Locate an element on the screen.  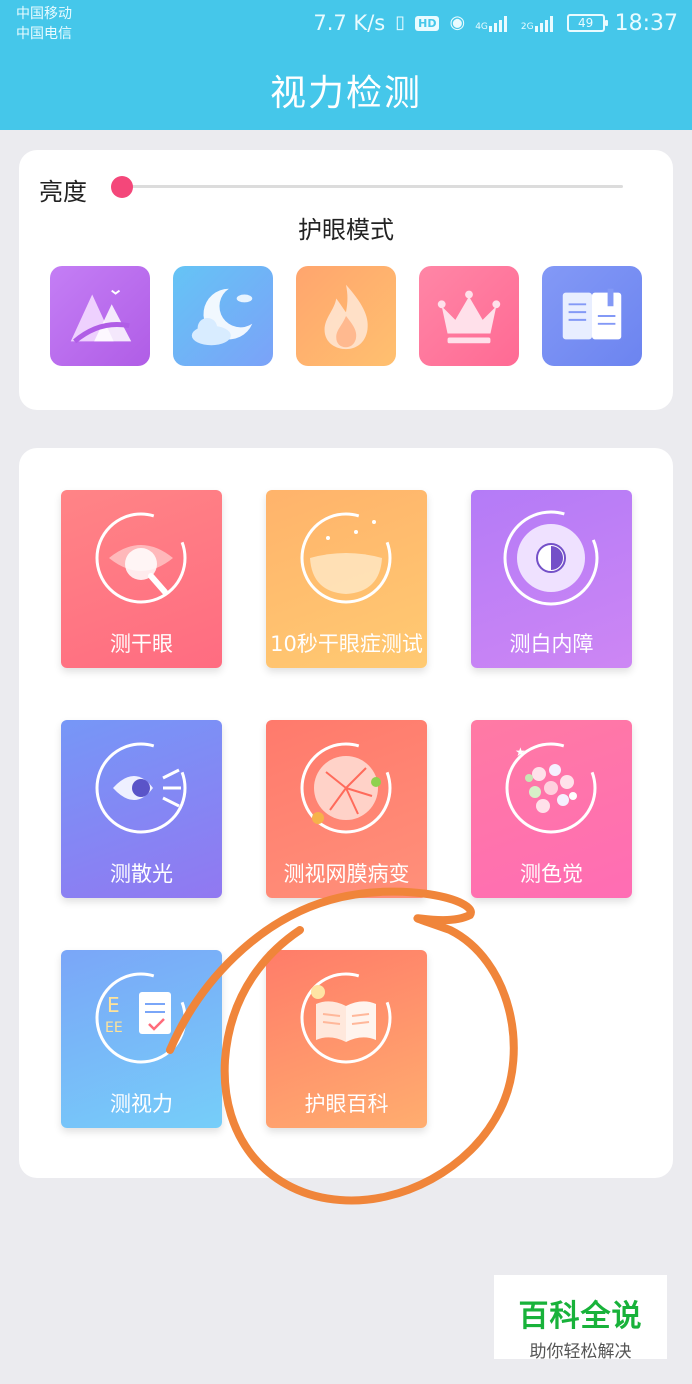
watermark-title: 百科全说 is located at coordinates (580, 1316).